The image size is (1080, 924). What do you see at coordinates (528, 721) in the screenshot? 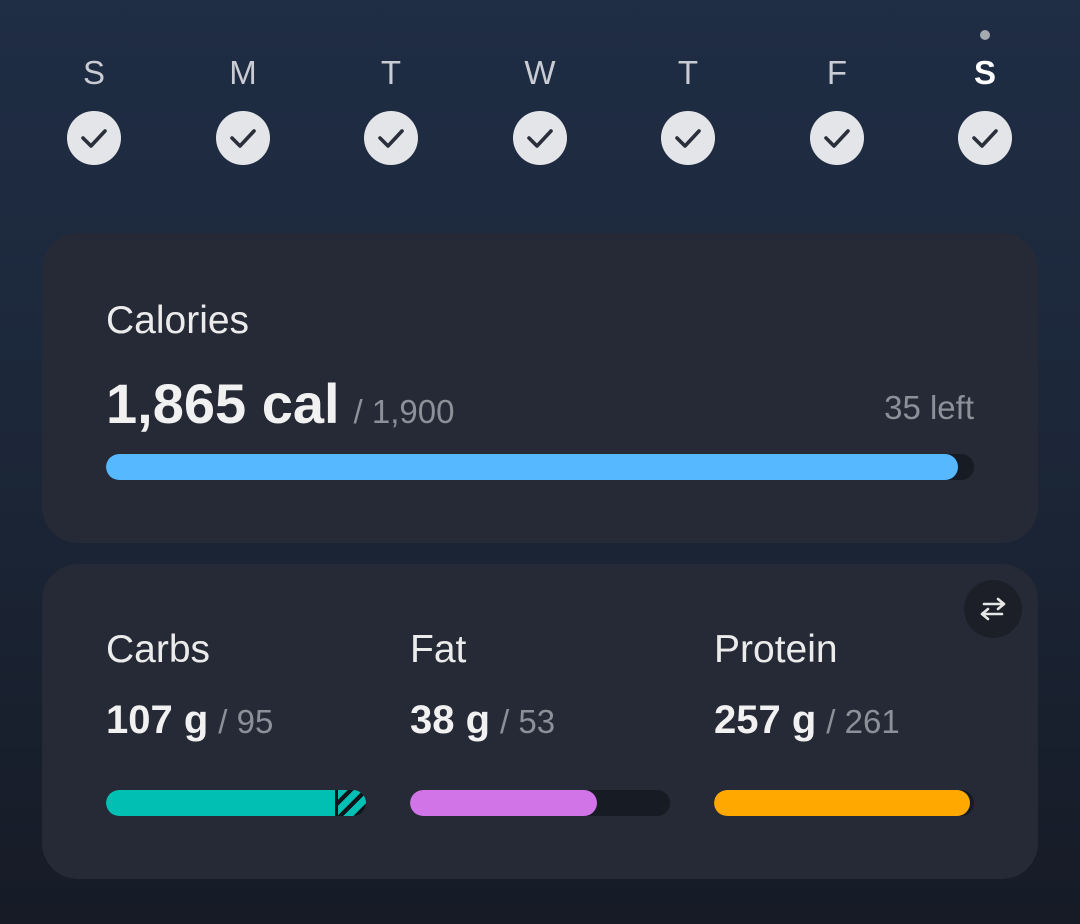
I see `macro-goal: / 53` at bounding box center [528, 721].